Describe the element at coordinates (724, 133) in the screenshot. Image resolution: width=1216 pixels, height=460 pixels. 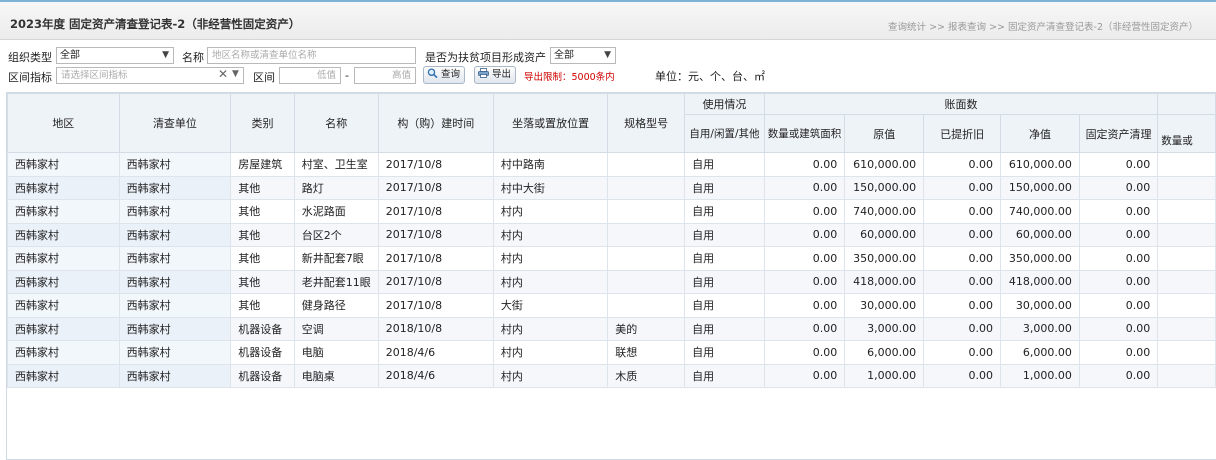
I see `header-usage: 自用/闲置/其他` at that location.